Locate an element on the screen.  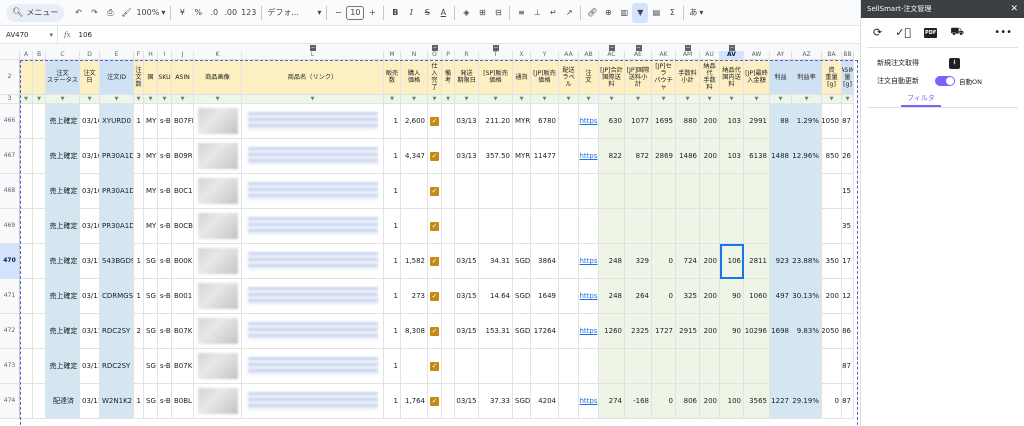
column-header-ak: AK is located at coordinates (664, 55).